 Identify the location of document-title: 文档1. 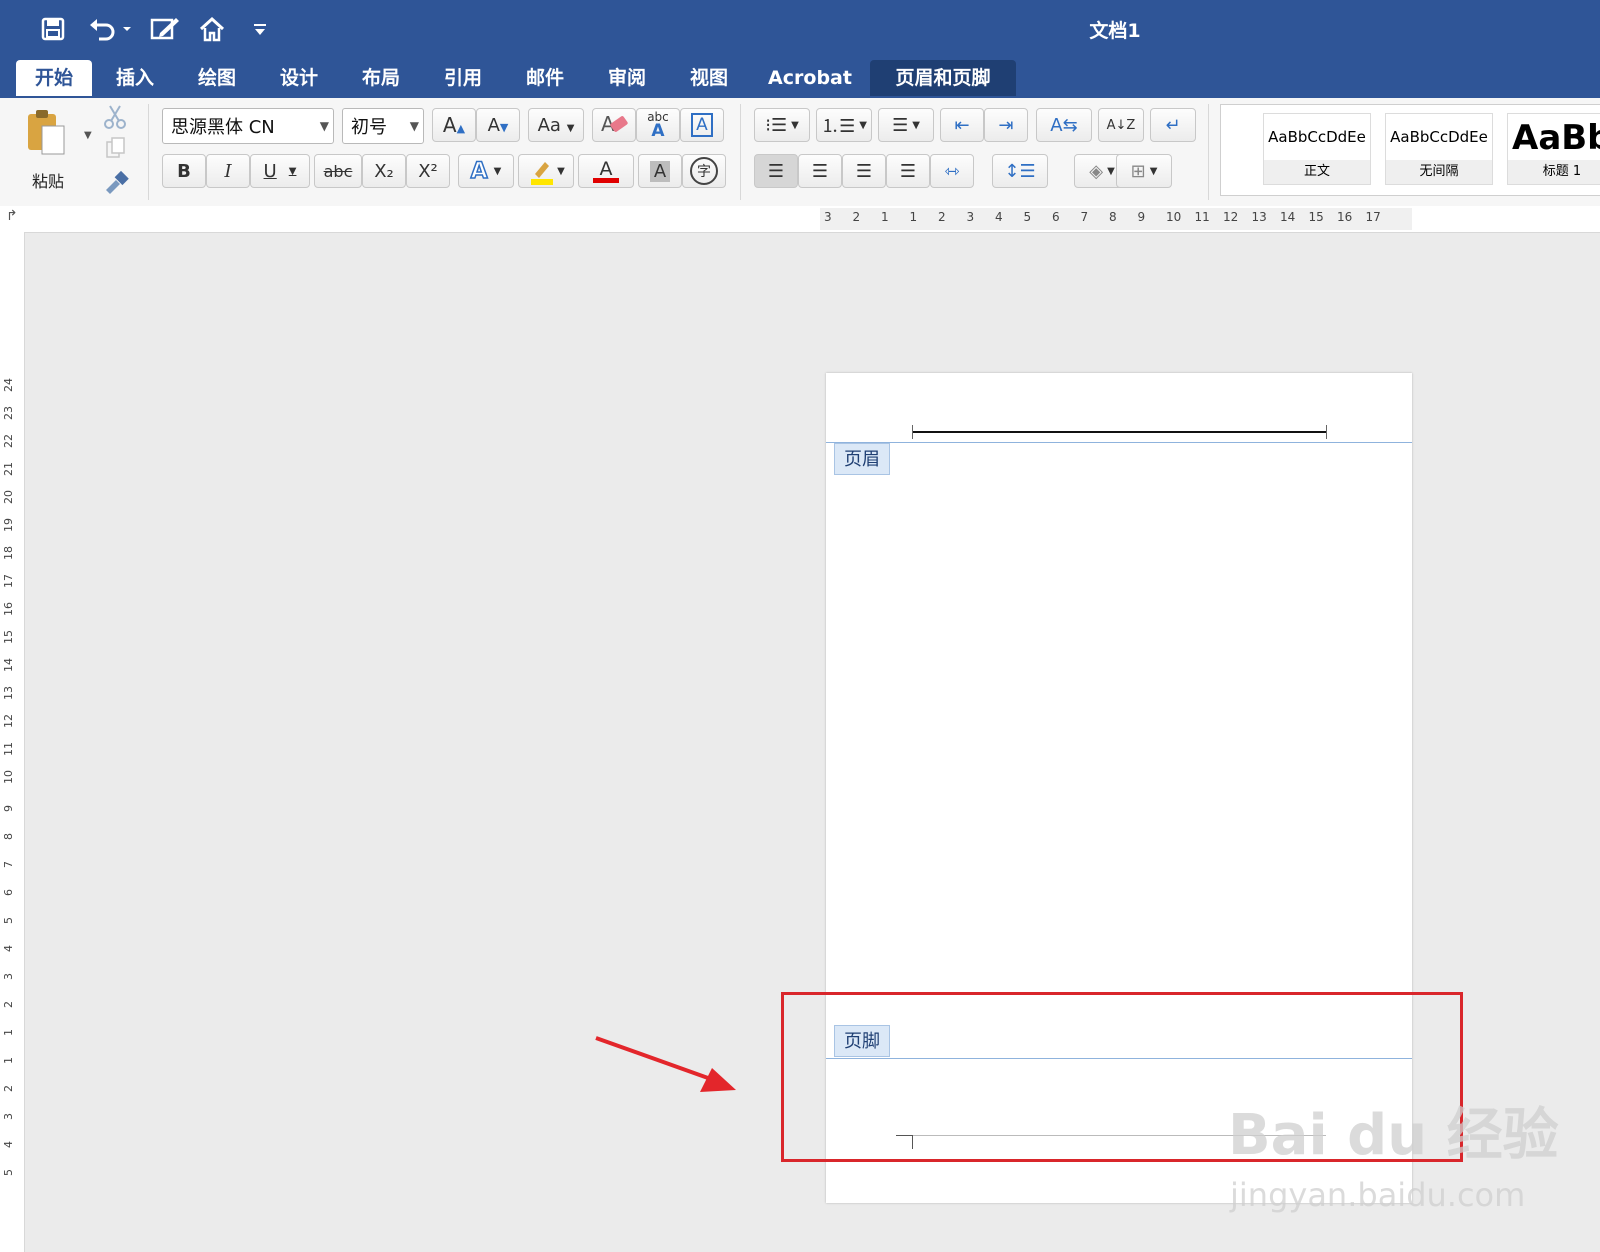
(1115, 31).